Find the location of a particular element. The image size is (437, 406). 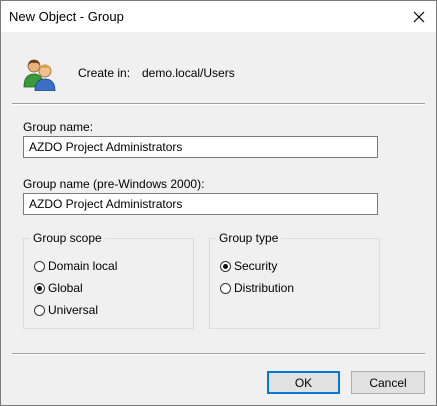

cancel-button-label: Cancel is located at coordinates (388, 382).